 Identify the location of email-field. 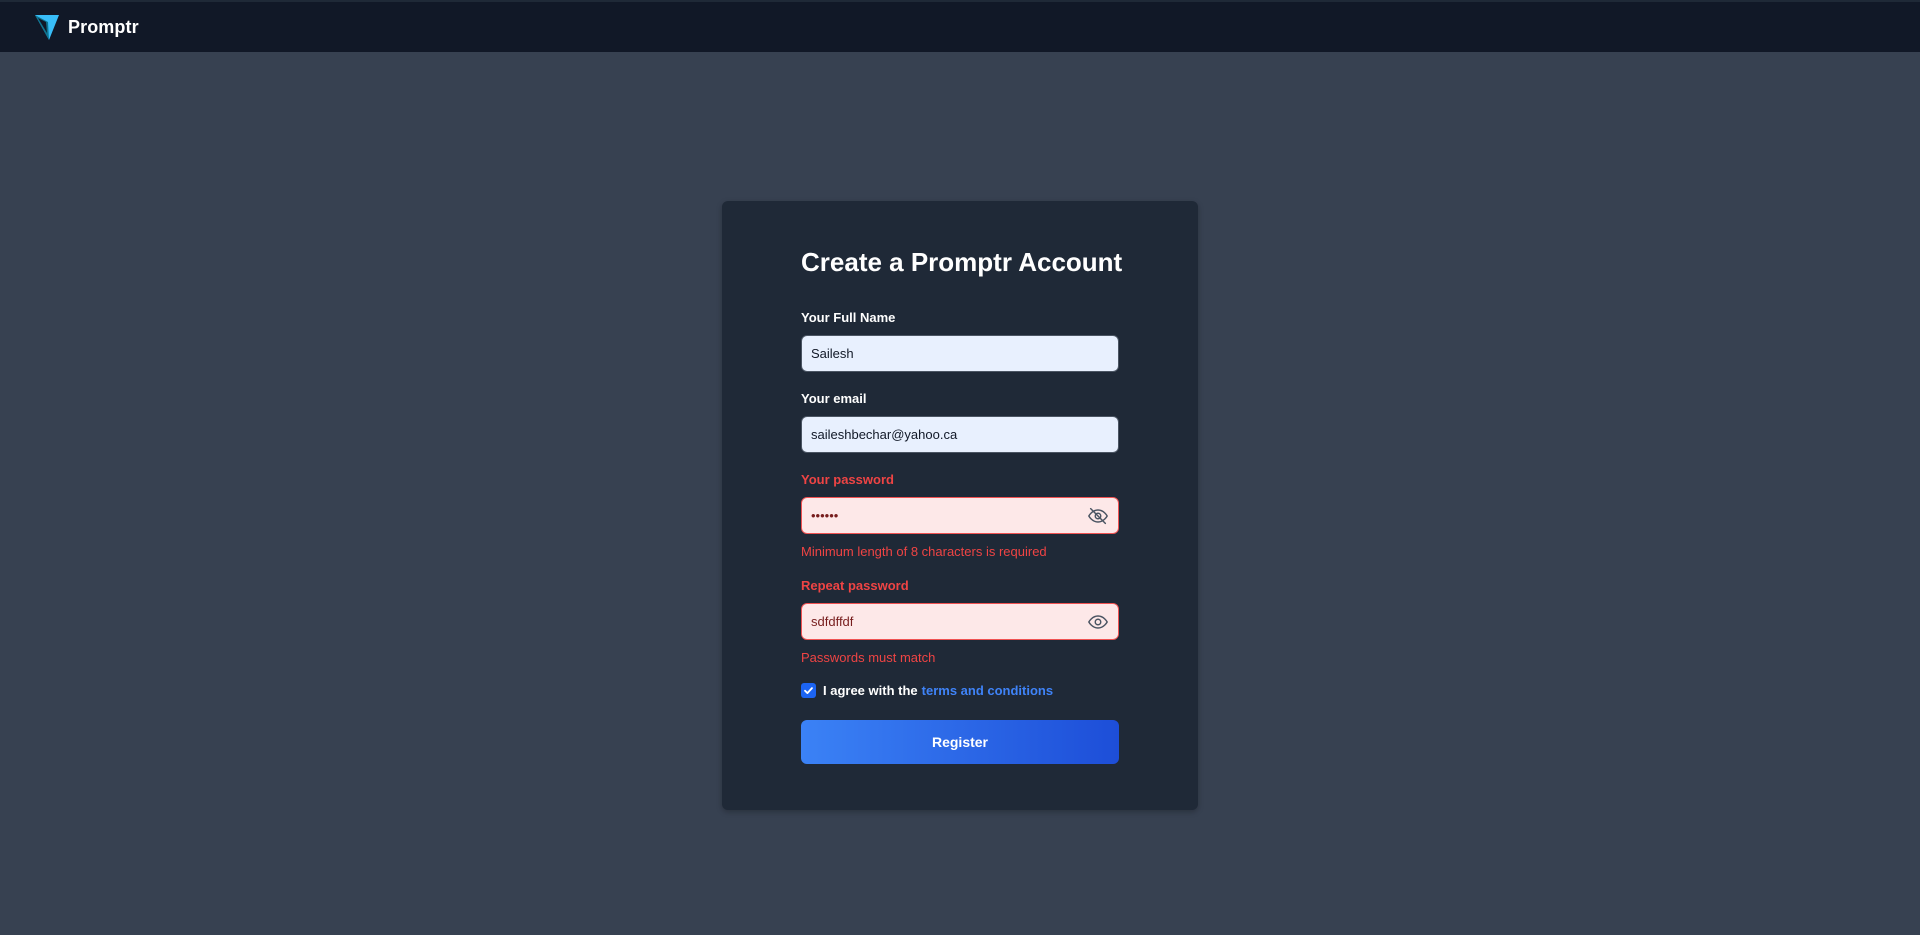
(960, 434).